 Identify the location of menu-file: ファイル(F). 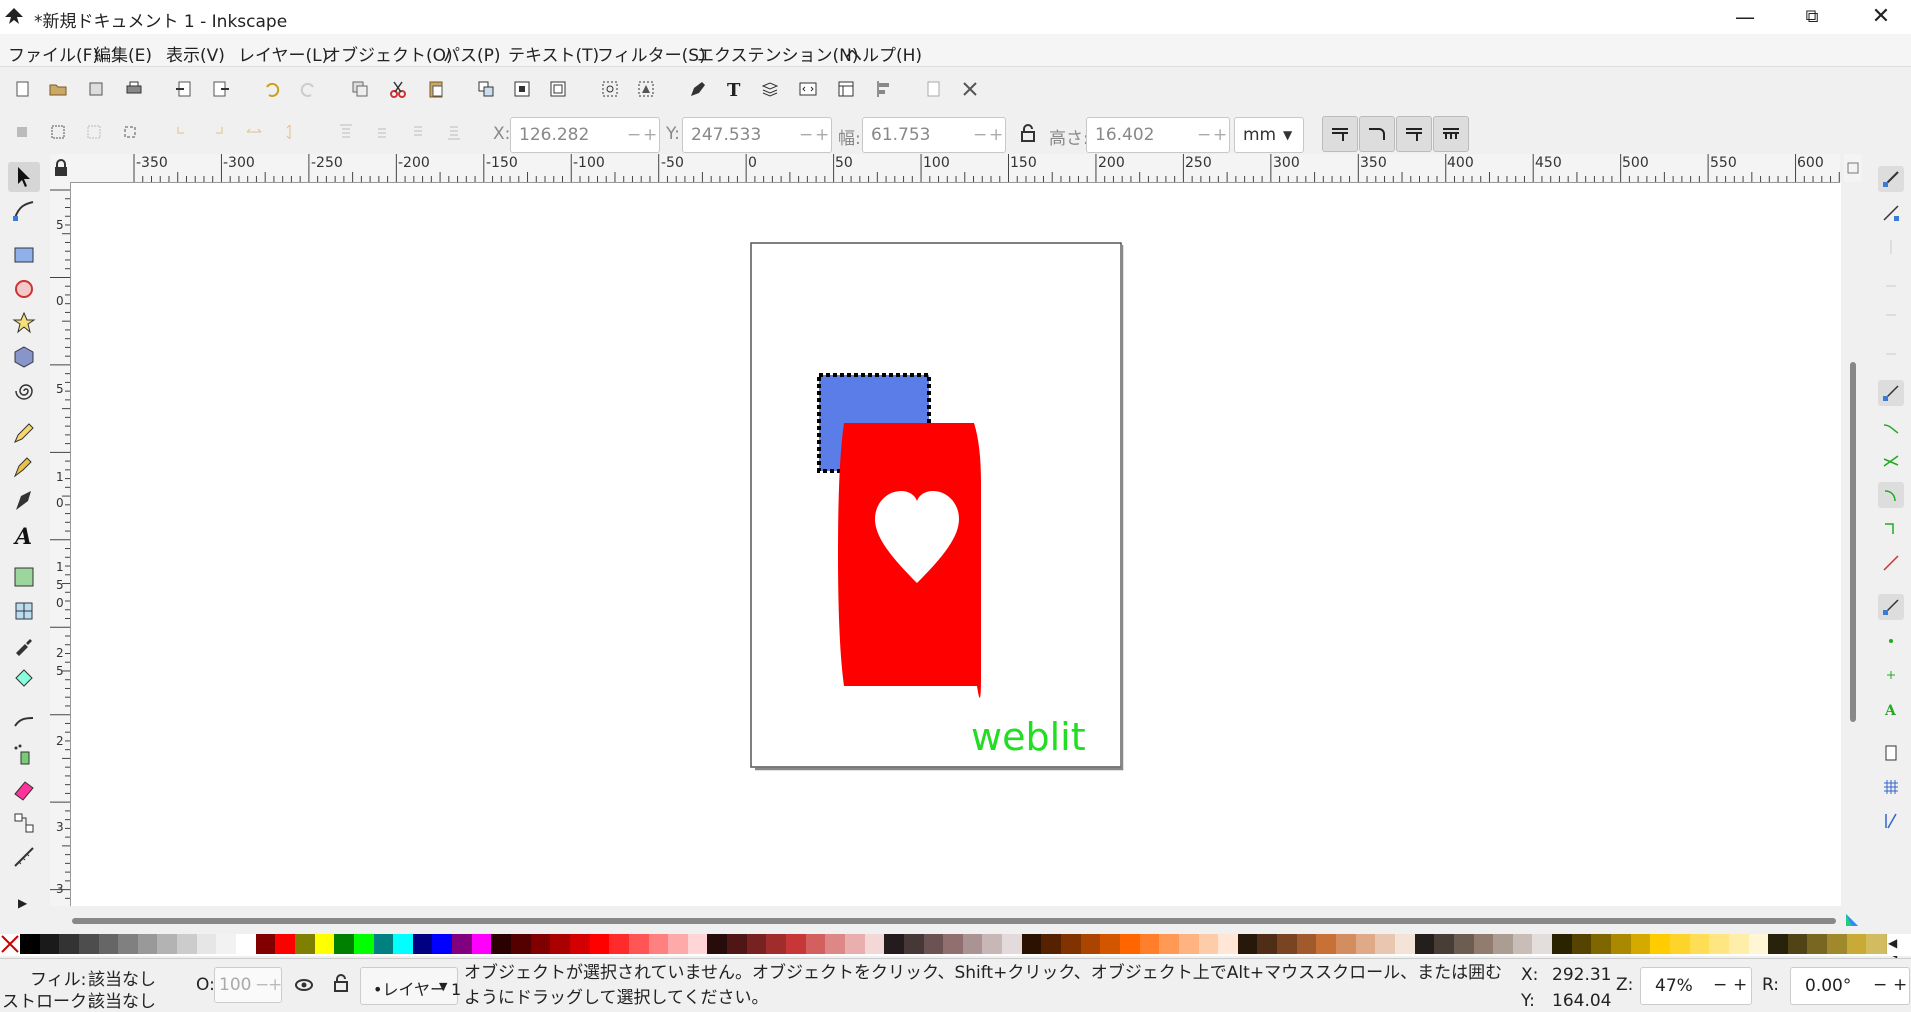
(53, 53).